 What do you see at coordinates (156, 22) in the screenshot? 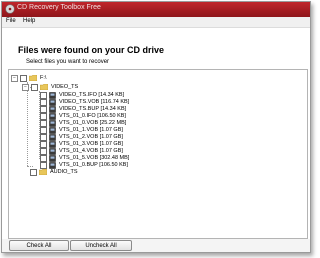
I see `menu-bar: File Help` at bounding box center [156, 22].